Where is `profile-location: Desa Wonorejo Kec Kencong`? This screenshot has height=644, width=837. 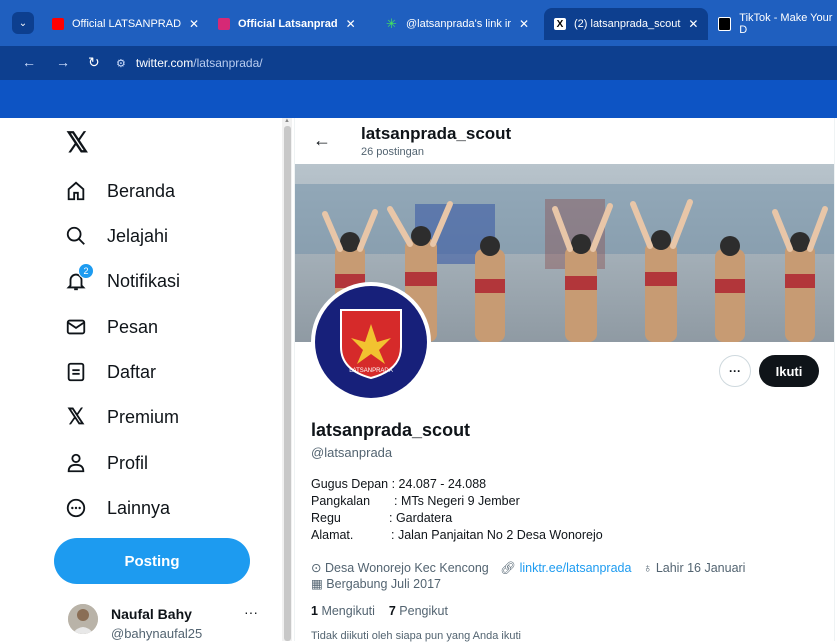 profile-location: Desa Wonorejo Kec Kencong is located at coordinates (406, 568).